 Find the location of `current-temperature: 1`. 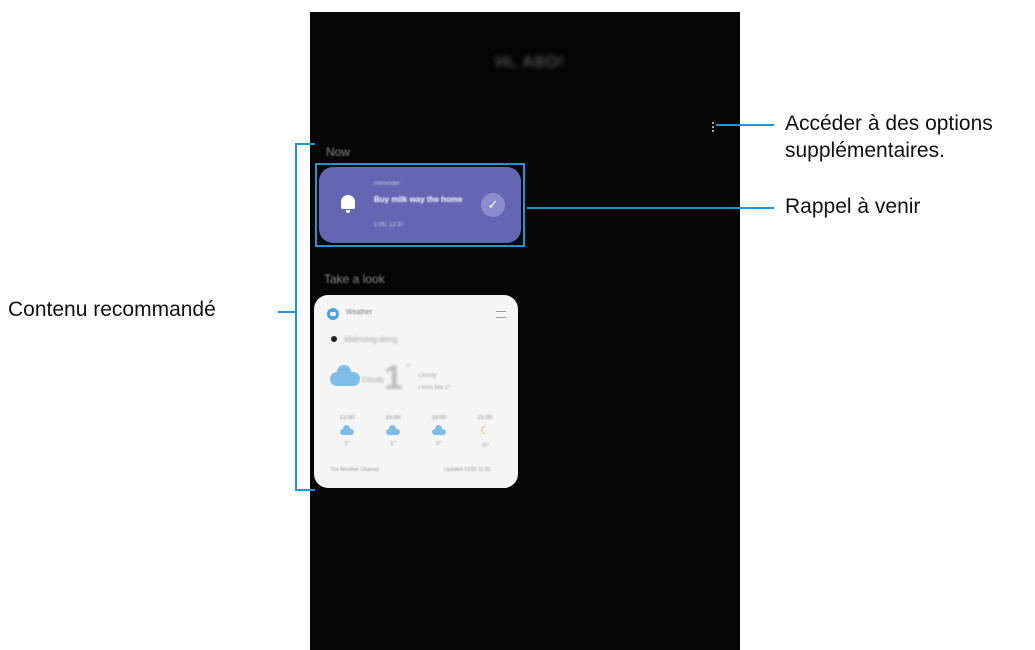

current-temperature: 1 is located at coordinates (393, 378).